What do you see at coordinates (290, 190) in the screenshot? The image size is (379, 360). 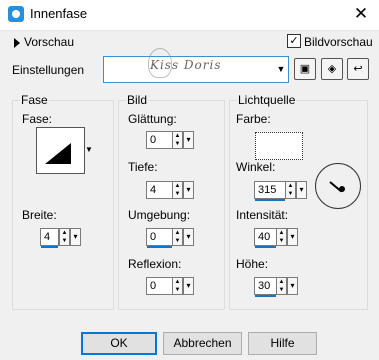 I see `winkel-spinner: ▲ ▼` at bounding box center [290, 190].